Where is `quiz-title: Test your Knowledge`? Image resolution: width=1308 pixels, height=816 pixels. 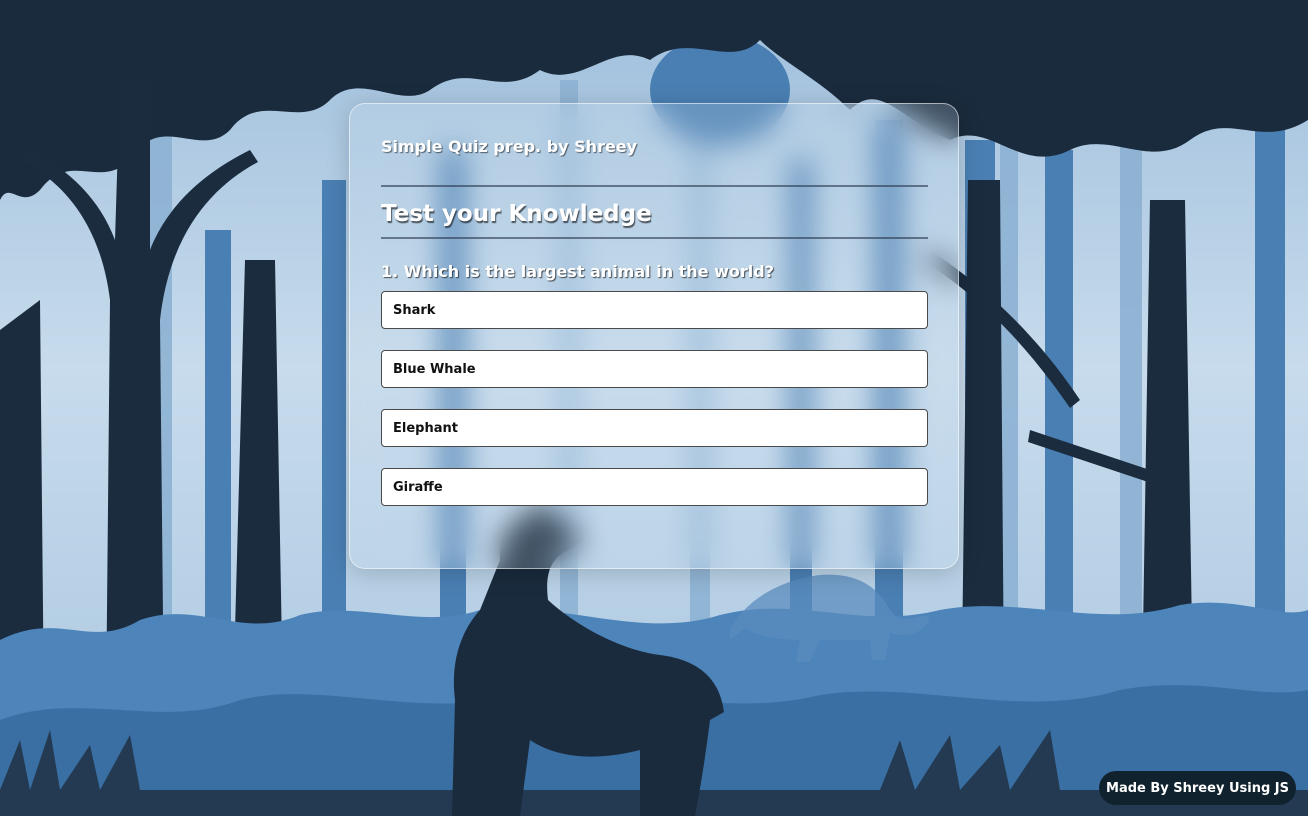
quiz-title: Test your Knowledge is located at coordinates (516, 214).